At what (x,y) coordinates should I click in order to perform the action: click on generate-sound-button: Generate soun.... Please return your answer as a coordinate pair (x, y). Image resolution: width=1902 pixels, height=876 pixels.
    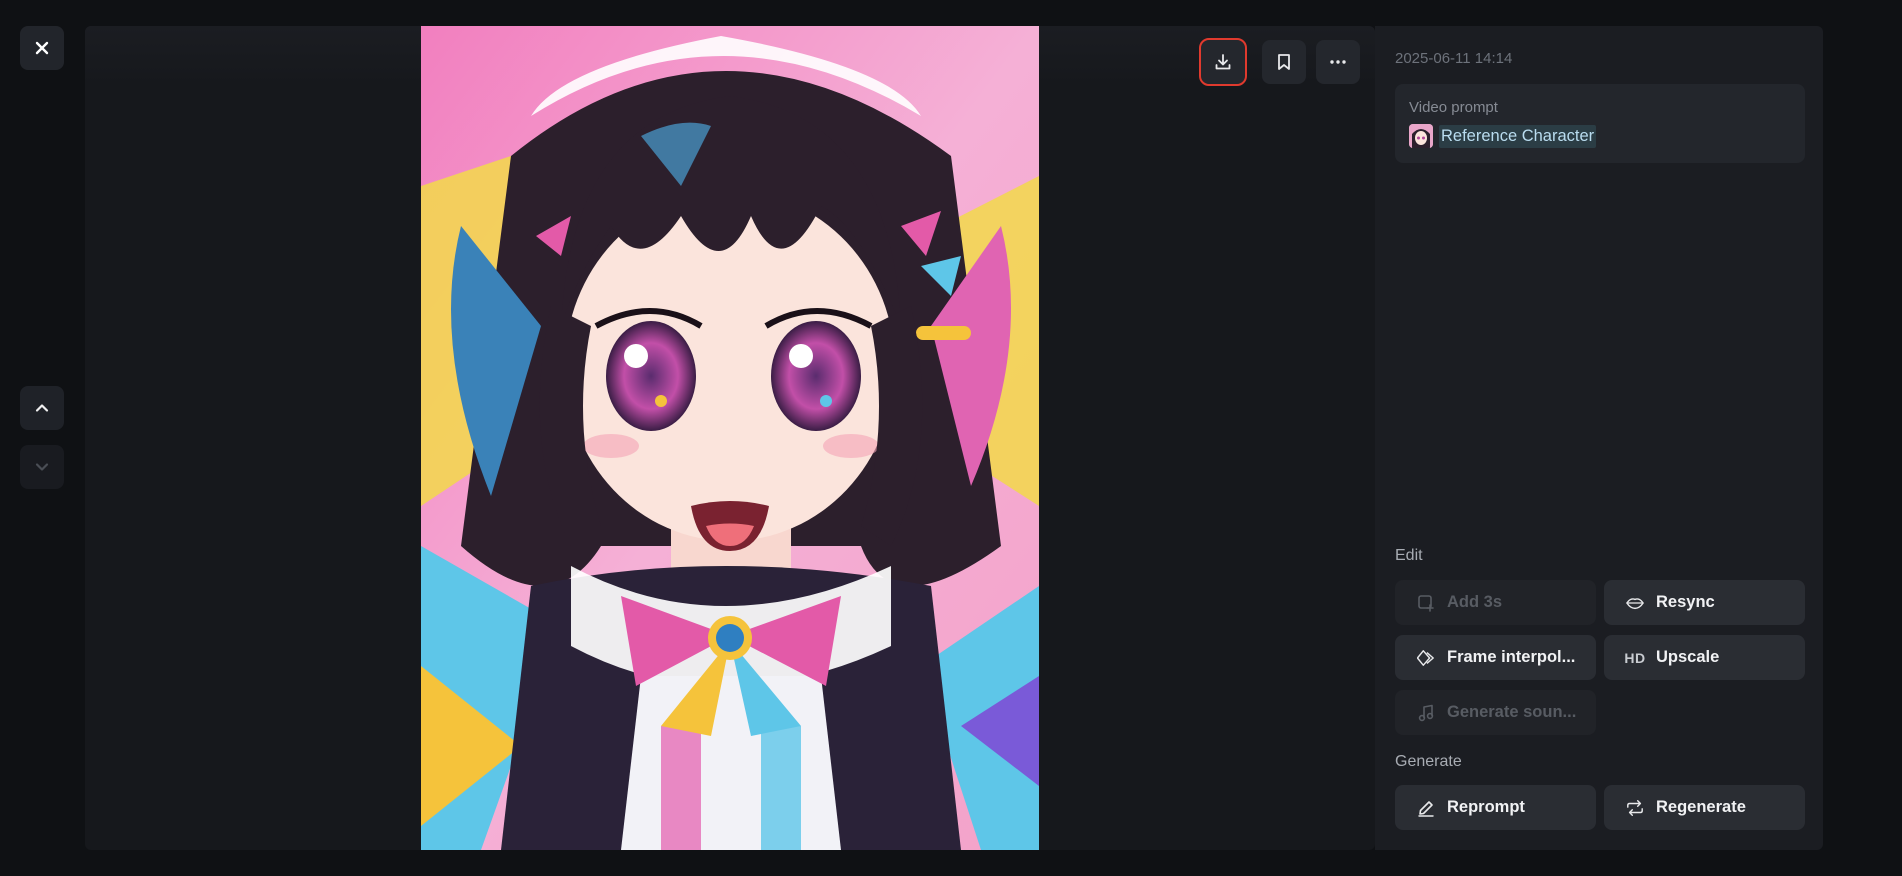
    Looking at the image, I should click on (1495, 712).